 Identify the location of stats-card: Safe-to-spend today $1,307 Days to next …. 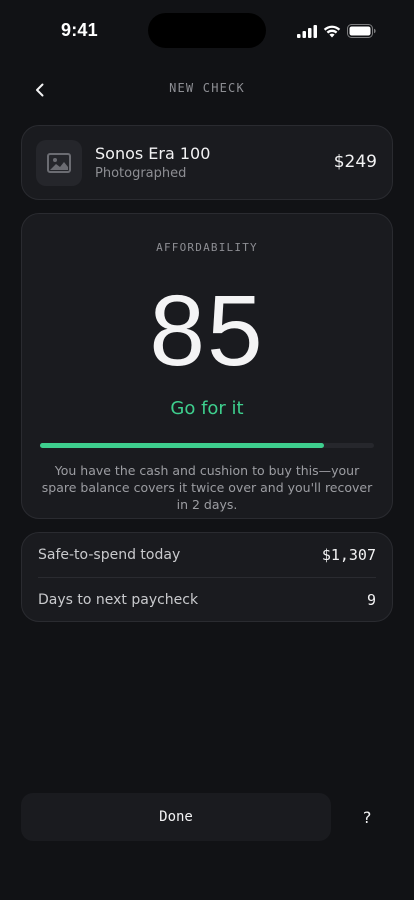
(207, 577).